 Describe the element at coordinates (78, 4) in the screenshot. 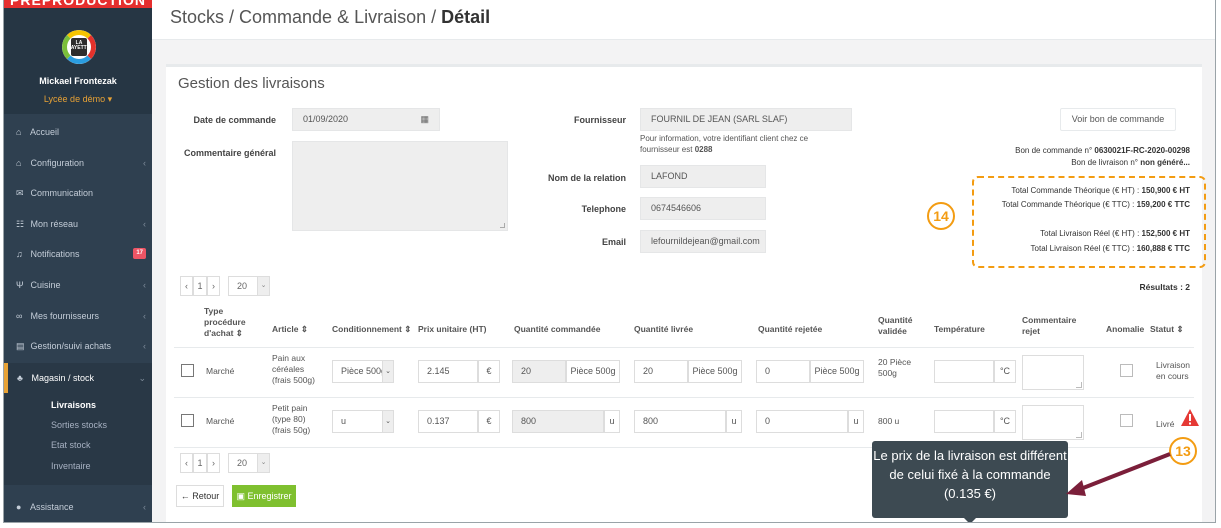

I see `environment-banner: PREPRODUCTION` at that location.